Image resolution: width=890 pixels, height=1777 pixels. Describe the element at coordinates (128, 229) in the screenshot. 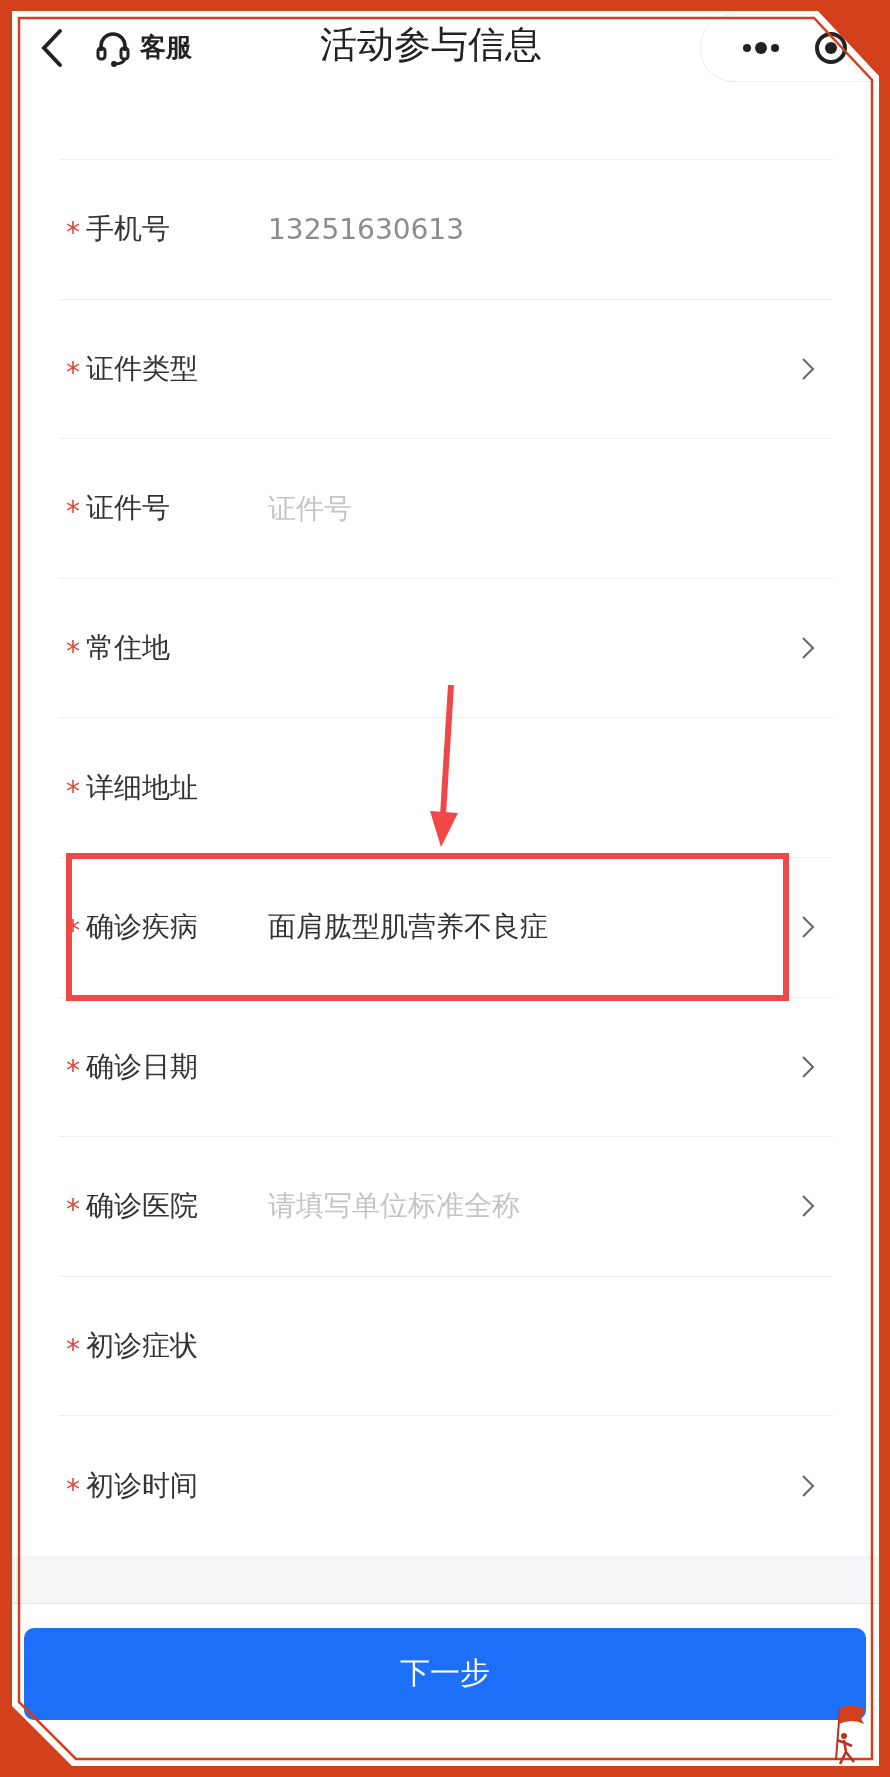

I see `field-label: 手机号` at that location.